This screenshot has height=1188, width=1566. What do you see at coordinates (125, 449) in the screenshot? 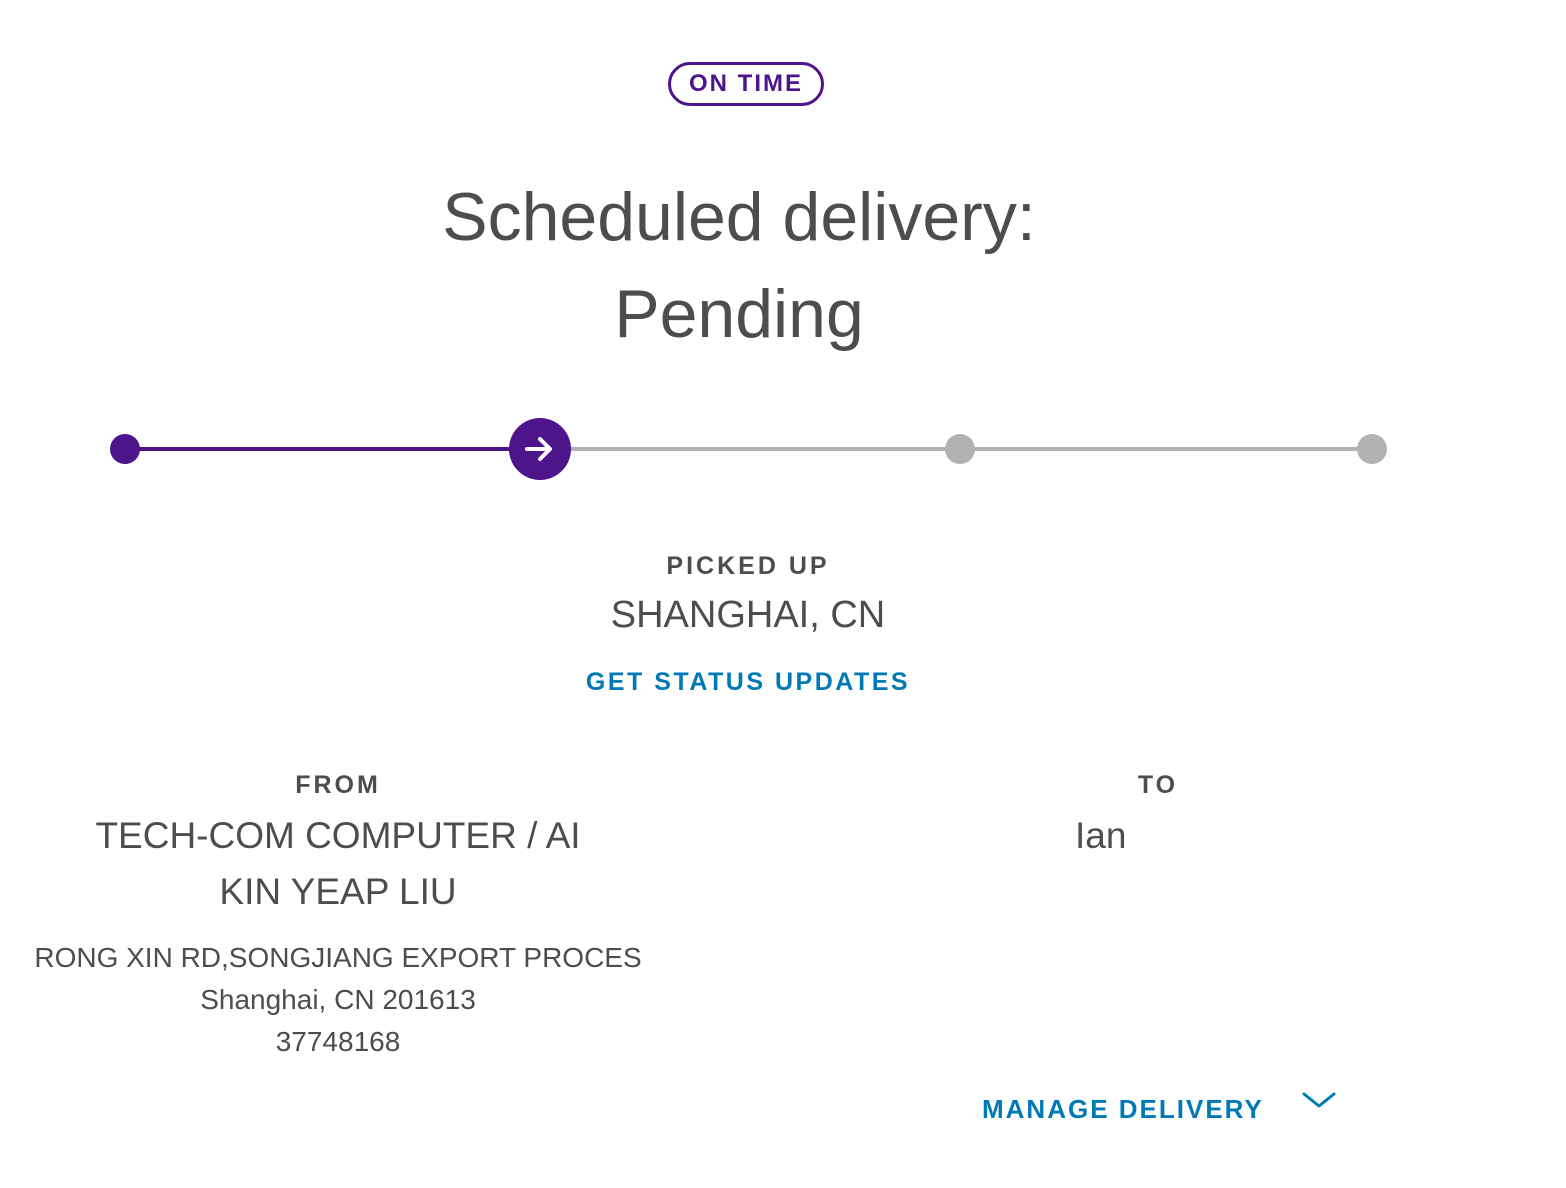
I see `progress-step-label-created` at bounding box center [125, 449].